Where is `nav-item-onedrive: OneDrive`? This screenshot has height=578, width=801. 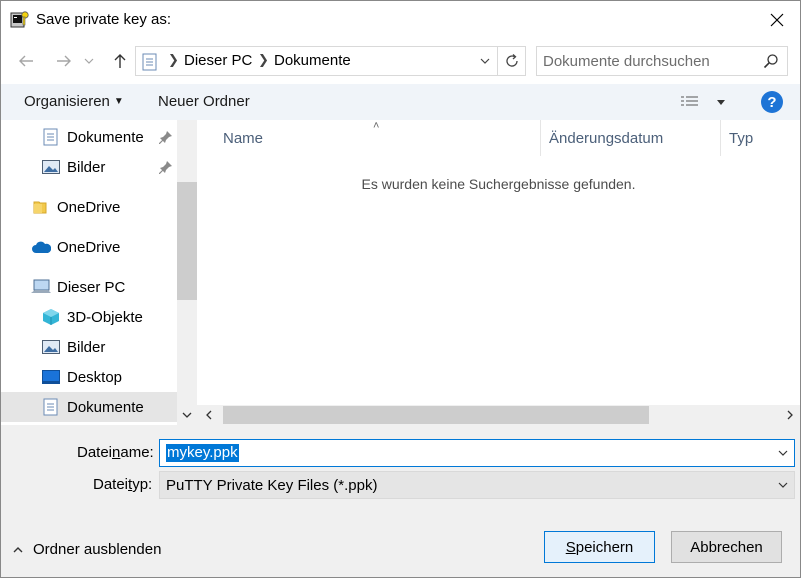
nav-item-onedrive: OneDrive is located at coordinates (89, 247).